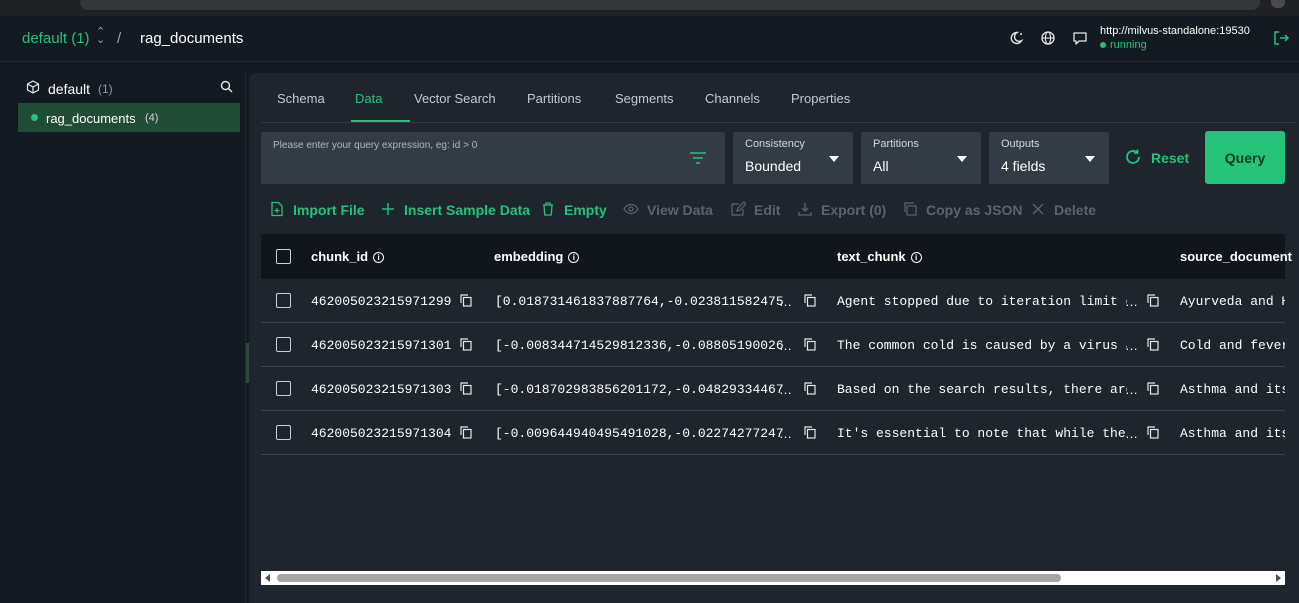 The width and height of the screenshot is (1299, 603). I want to click on database-count: (1), so click(105, 89).